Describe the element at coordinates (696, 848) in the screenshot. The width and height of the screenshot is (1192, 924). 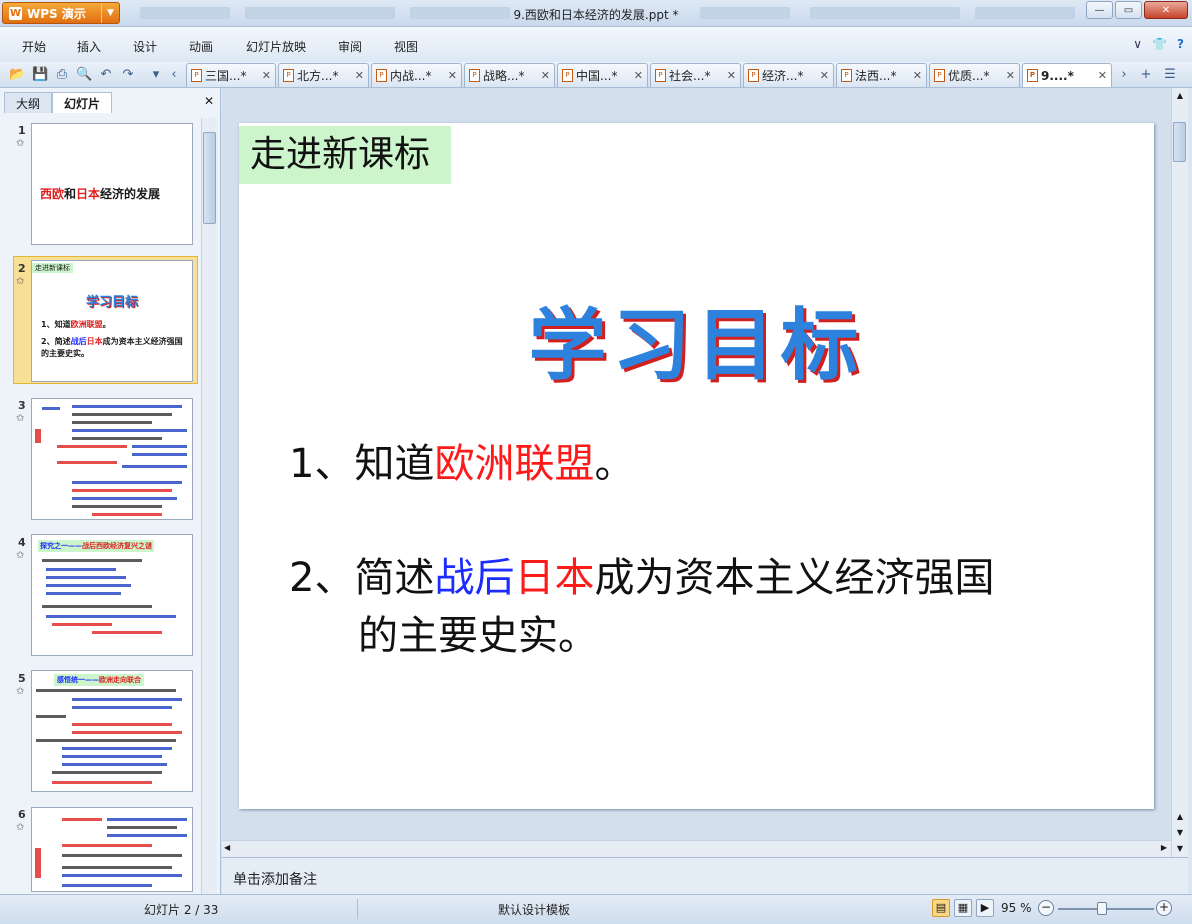
I see `horizontal-scrollbar: ◀ ▶` at that location.